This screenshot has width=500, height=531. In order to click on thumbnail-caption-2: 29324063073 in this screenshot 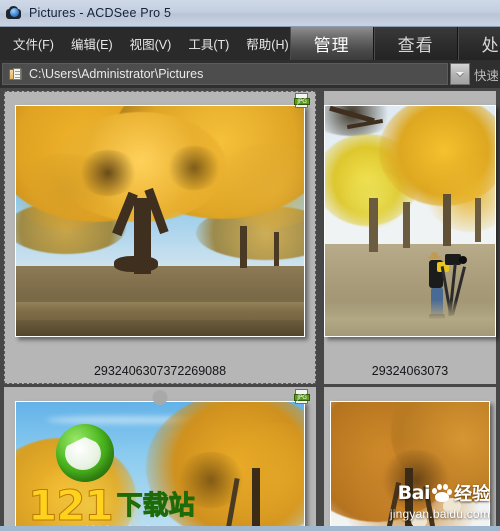, I will do `click(410, 371)`.